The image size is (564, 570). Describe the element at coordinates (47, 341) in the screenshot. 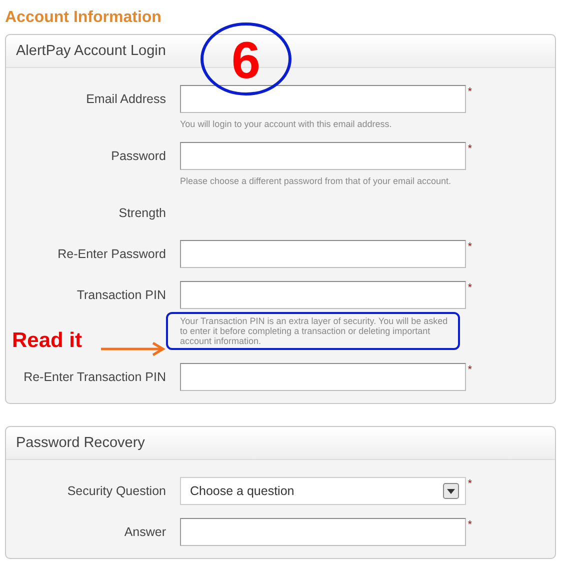

I see `callout-text: Read it` at that location.